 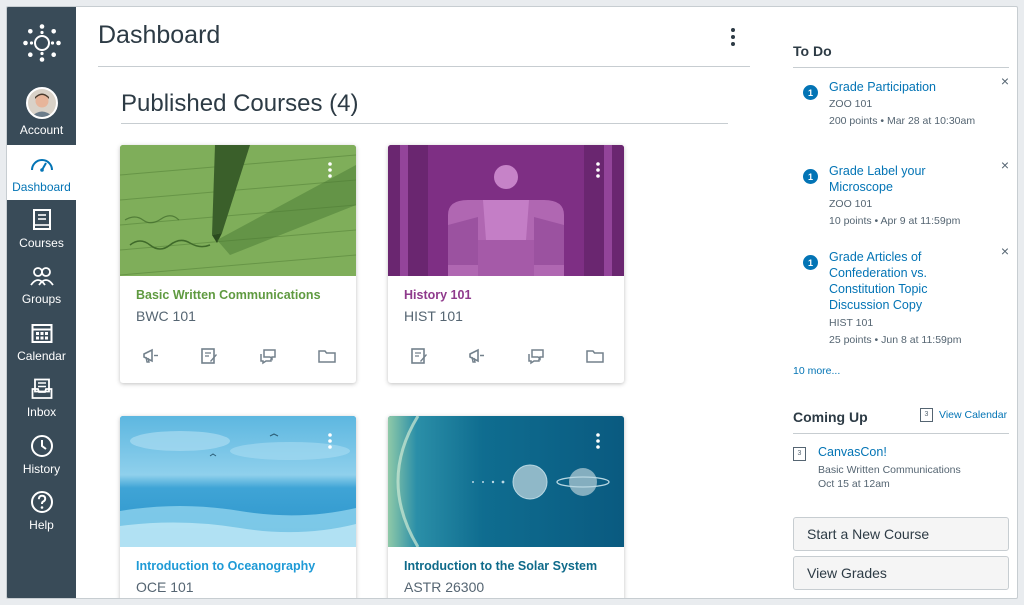 What do you see at coordinates (42, 220) in the screenshot?
I see `book-icon` at bounding box center [42, 220].